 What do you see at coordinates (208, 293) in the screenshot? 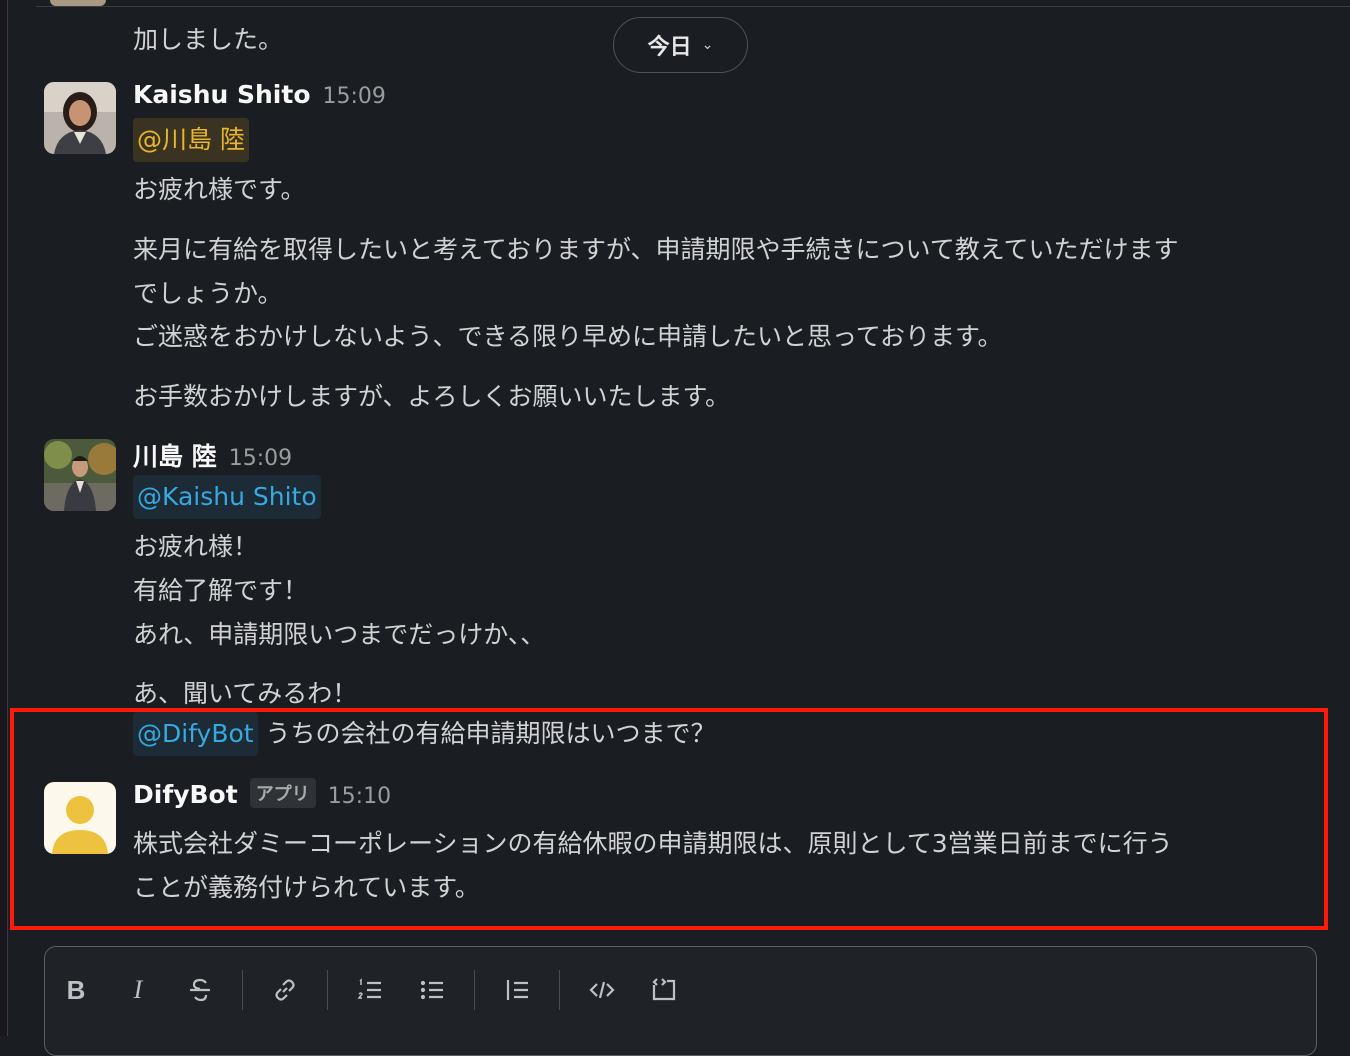
I see `message-line: でしょうか。` at bounding box center [208, 293].